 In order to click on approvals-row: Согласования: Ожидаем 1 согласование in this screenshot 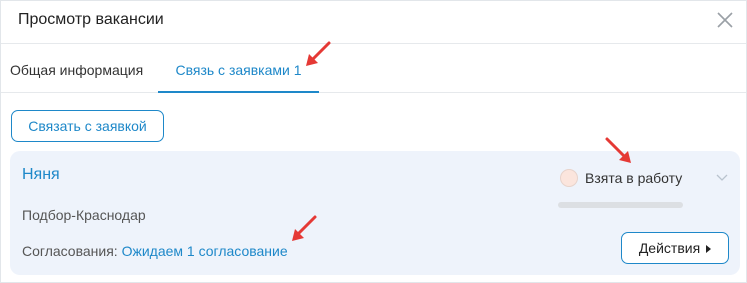, I will do `click(155, 251)`.